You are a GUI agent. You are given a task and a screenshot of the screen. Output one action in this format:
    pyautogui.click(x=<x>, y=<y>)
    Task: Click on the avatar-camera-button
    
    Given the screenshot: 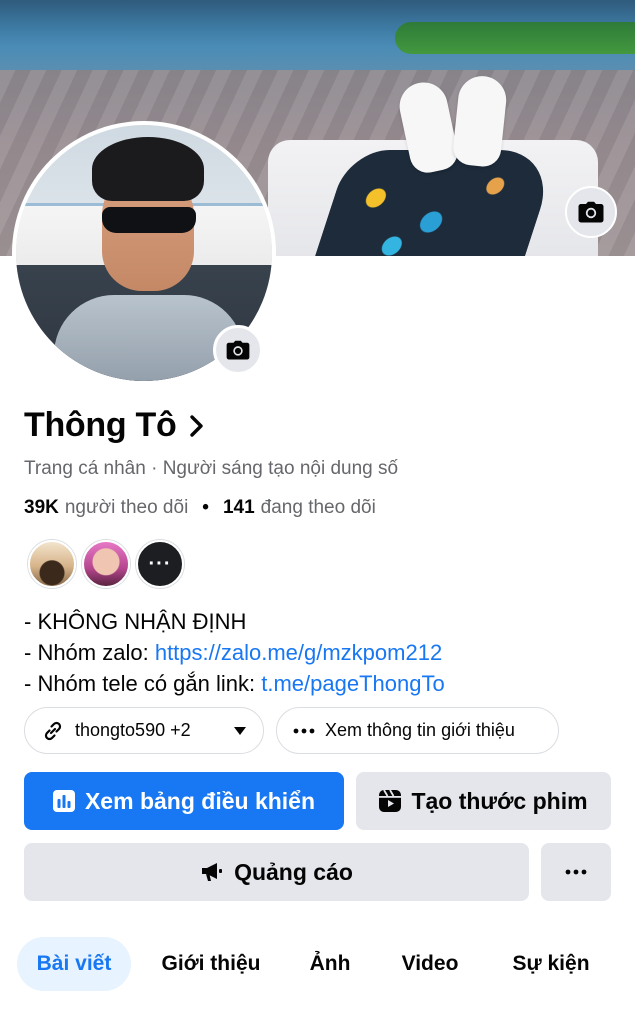 What is the action you would take?
    pyautogui.click(x=238, y=350)
    